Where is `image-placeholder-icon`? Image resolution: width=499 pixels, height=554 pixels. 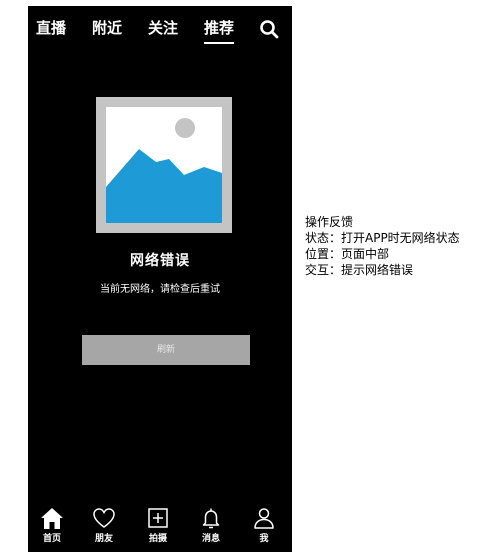
image-placeholder-icon is located at coordinates (164, 165).